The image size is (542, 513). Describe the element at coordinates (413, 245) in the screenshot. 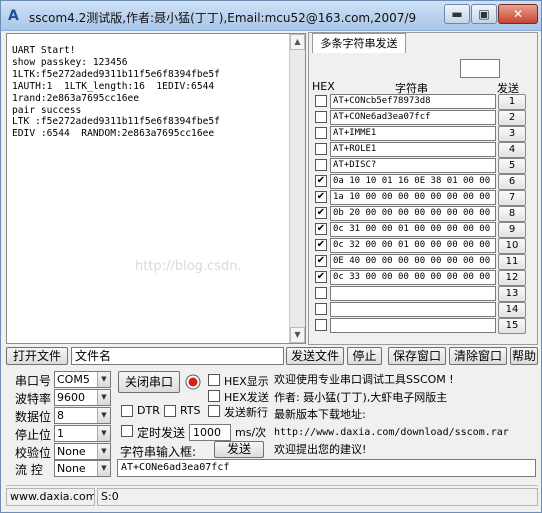

I see `multi-send-string-field: 0c 32 00 00 01 00 00 00 00 00 0` at that location.